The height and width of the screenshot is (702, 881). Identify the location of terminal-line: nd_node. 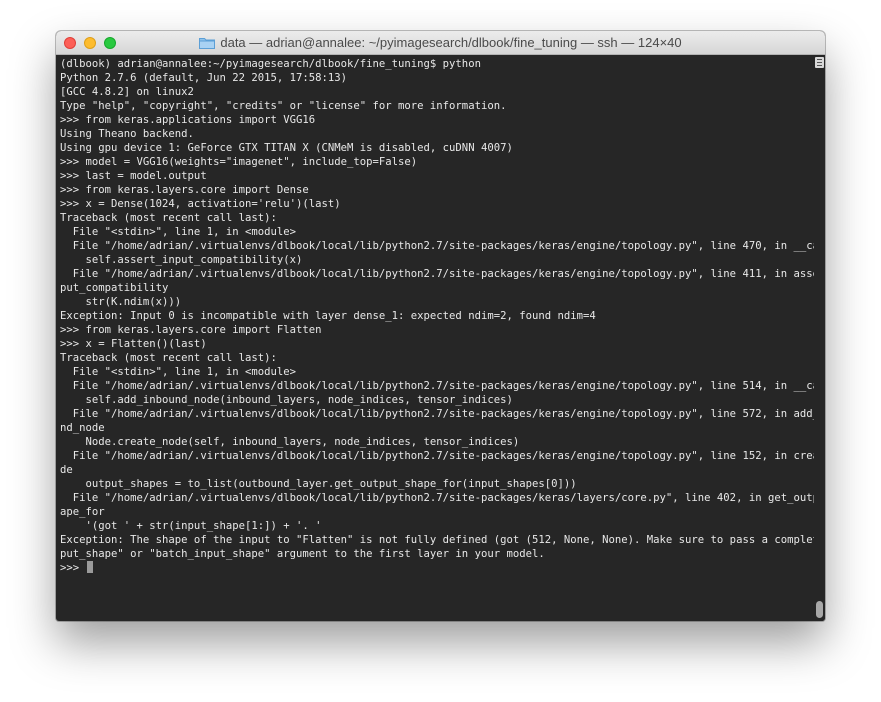
(82, 428).